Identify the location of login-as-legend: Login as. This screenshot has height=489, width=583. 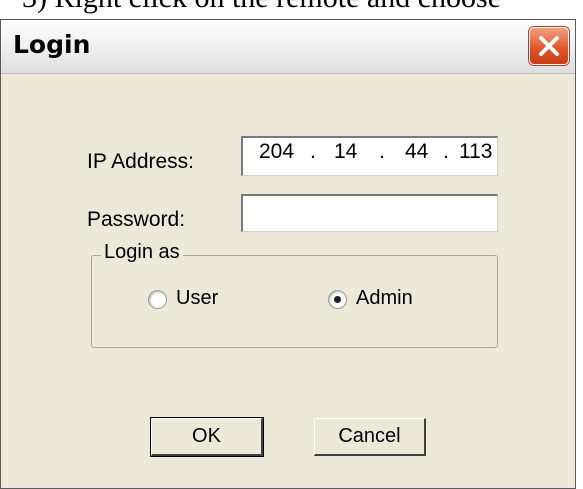
(142, 252).